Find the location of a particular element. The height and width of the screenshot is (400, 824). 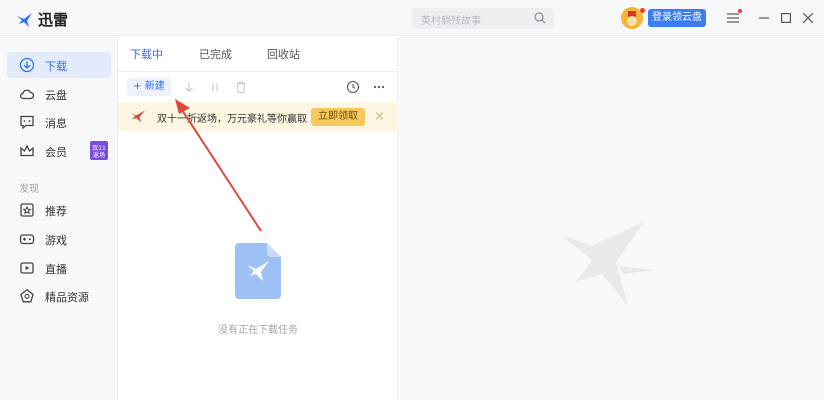

sidebar-item-message: 消息 is located at coordinates (59, 122).